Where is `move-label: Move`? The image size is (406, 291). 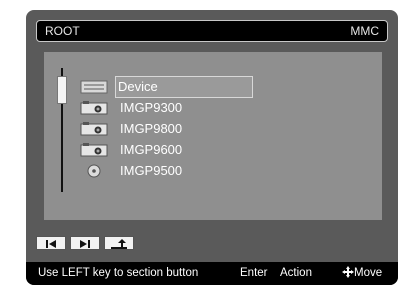
move-label: Move is located at coordinates (368, 273).